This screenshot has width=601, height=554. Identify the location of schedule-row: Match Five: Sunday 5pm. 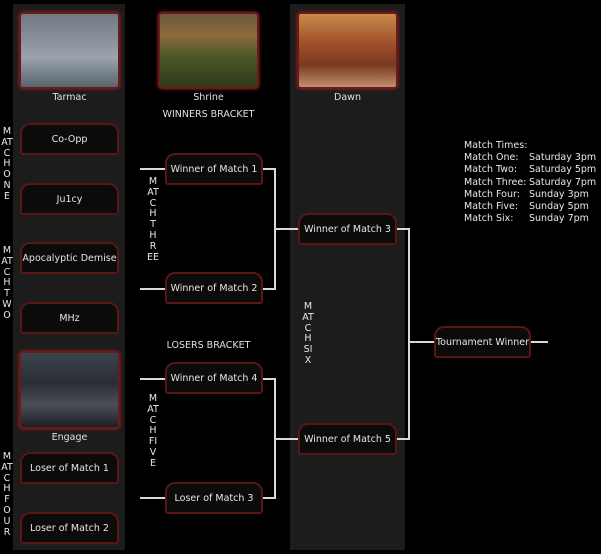
(530, 207).